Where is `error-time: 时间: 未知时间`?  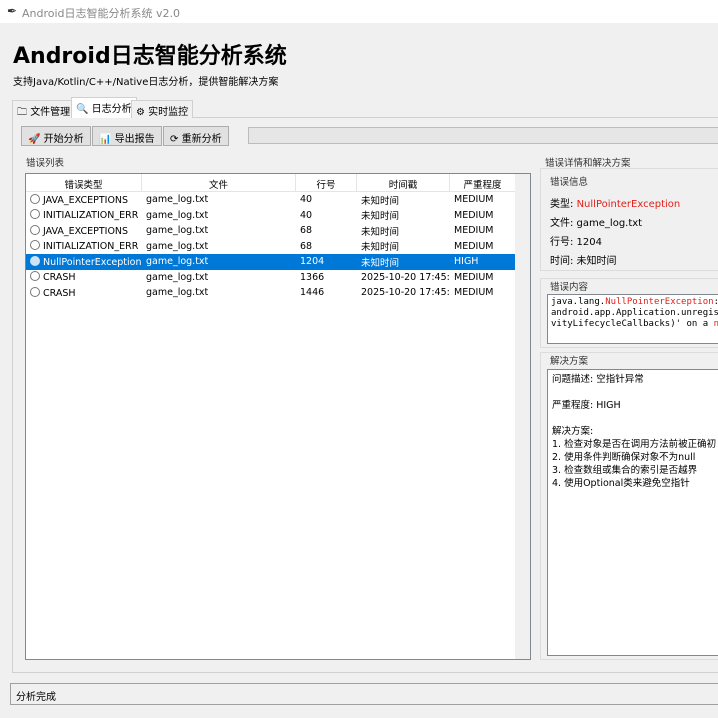
error-time: 时间: 未知时间 is located at coordinates (583, 261).